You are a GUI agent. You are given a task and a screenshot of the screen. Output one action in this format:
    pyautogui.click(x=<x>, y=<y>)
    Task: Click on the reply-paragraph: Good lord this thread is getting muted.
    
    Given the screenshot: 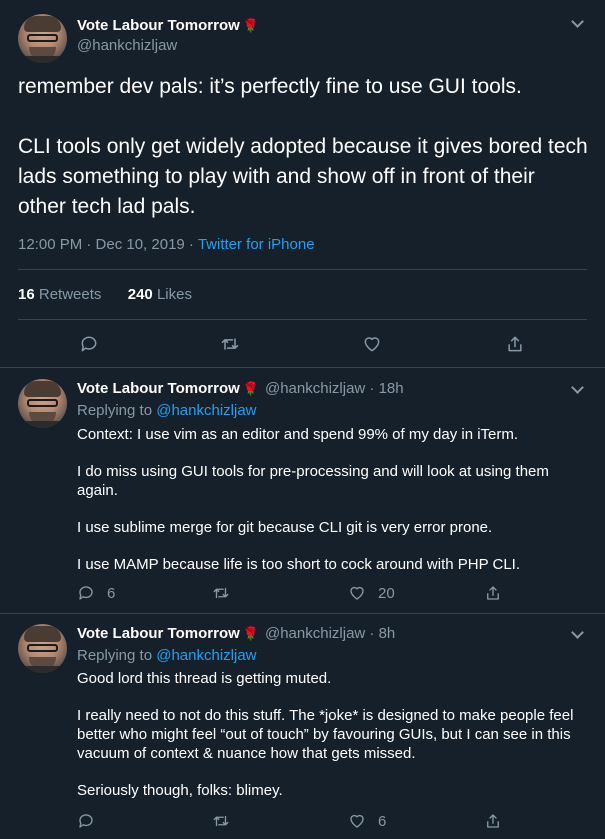 What is the action you would take?
    pyautogui.click(x=204, y=678)
    